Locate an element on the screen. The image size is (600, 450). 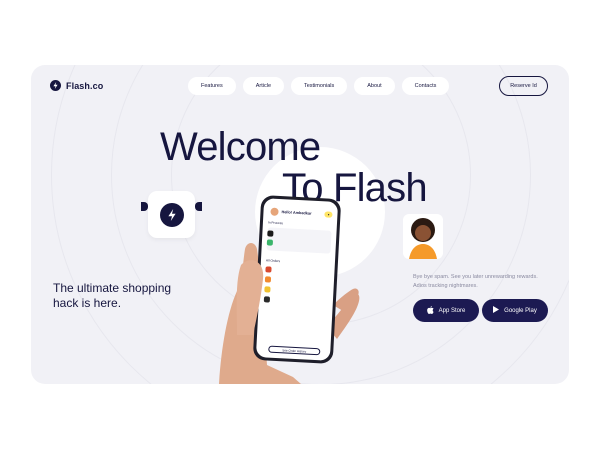
app-store-label: App Store is located at coordinates (452, 310).